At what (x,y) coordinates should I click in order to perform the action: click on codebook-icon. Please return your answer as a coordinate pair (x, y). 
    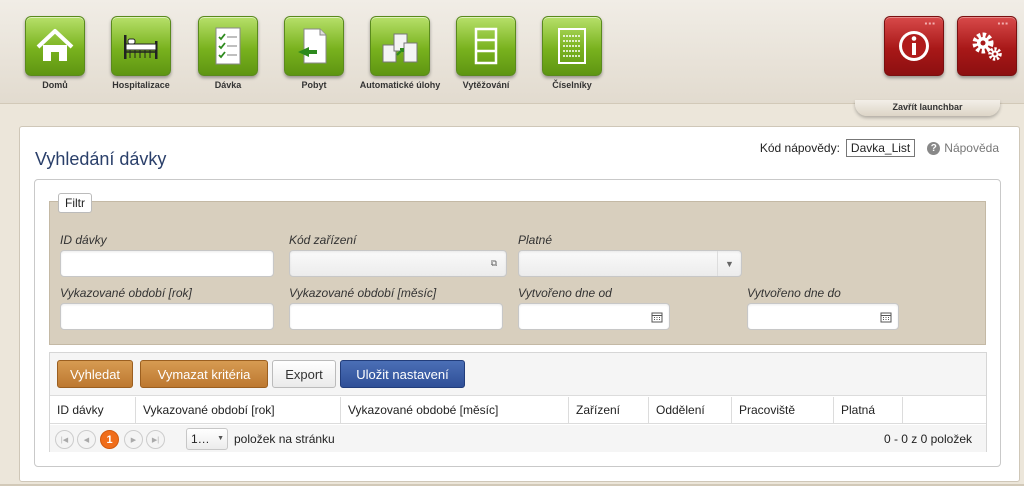
    Looking at the image, I should click on (572, 46).